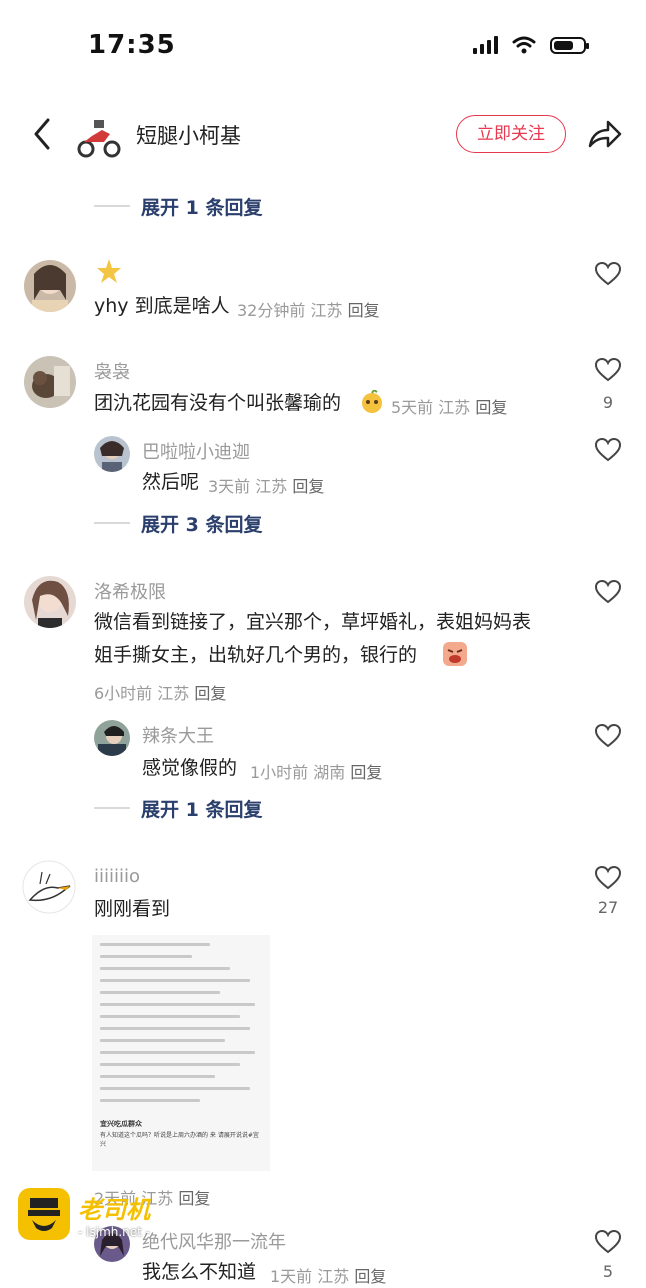 The width and height of the screenshot is (646, 1288). Describe the element at coordinates (313, 622) in the screenshot. I see `comment-text-line1: 微信看到链接了，宜兴那个，草坪婚礼，表姐妈妈表` at that location.